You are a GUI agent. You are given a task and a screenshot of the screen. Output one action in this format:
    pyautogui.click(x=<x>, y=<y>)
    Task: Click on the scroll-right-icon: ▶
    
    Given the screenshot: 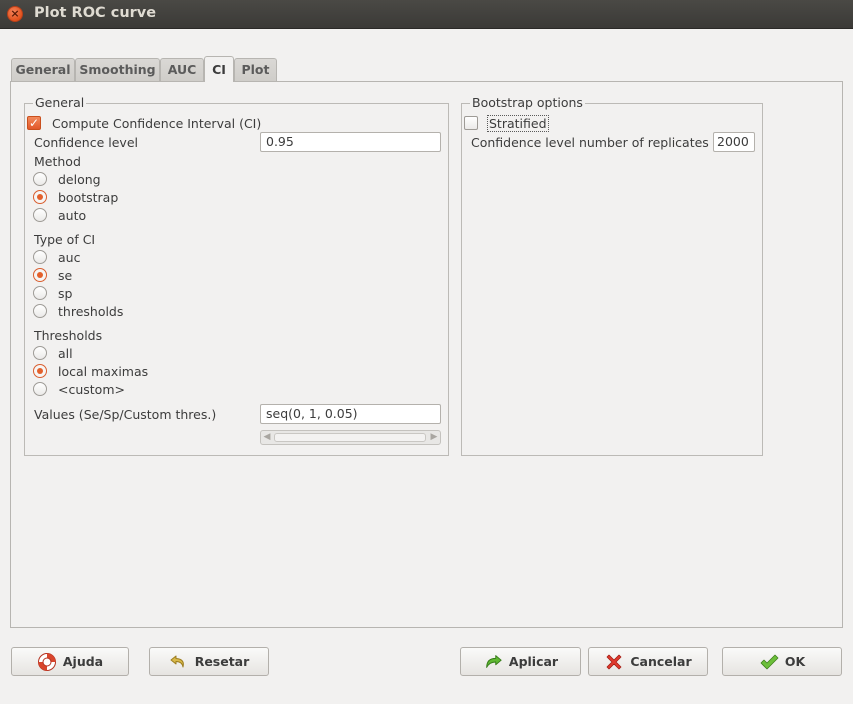 What is the action you would take?
    pyautogui.click(x=434, y=437)
    